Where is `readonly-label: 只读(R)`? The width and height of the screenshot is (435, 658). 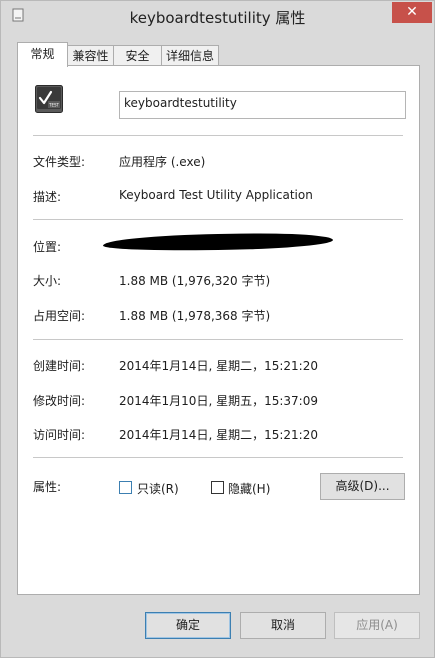
readonly-label: 只读(R) is located at coordinates (158, 488).